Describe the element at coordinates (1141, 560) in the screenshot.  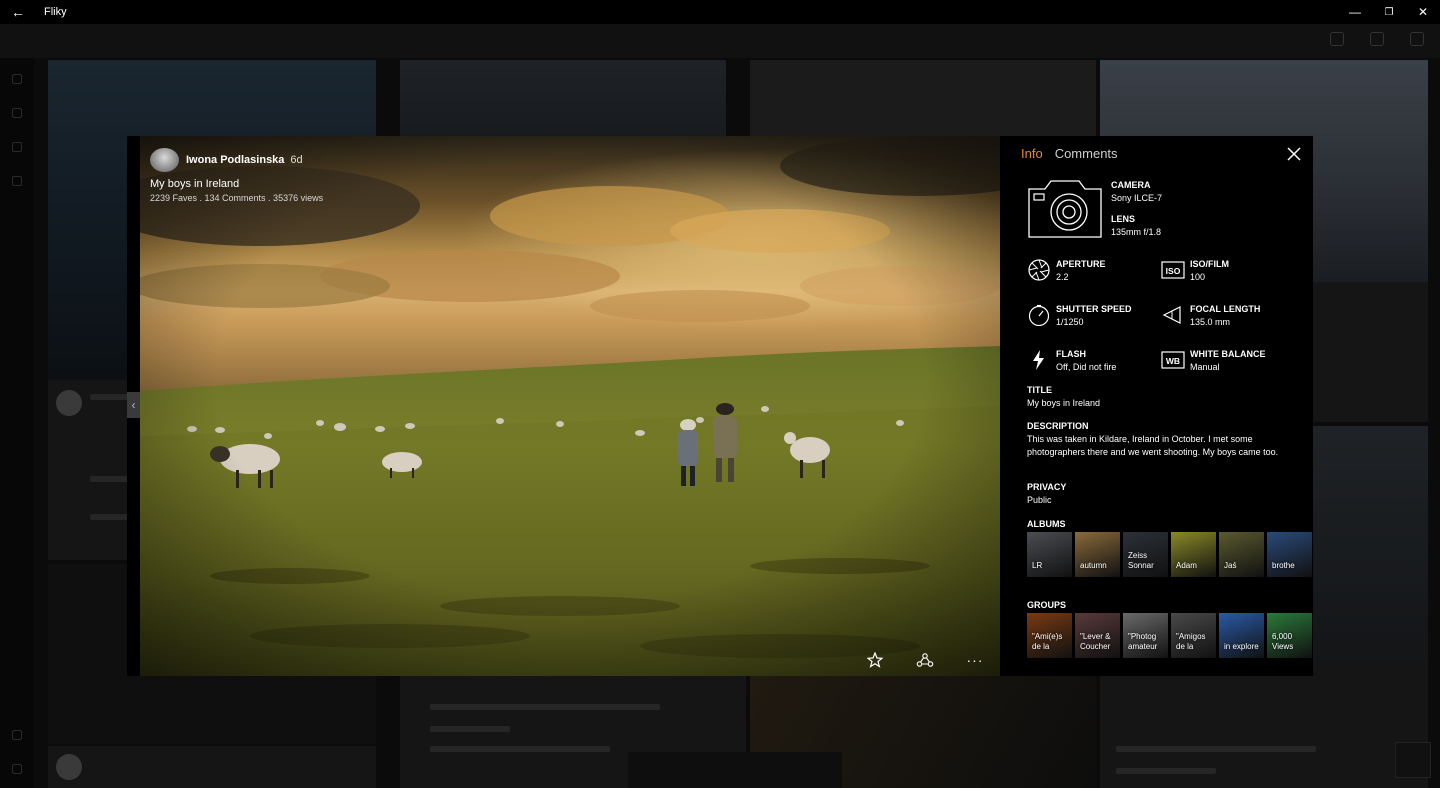
I see `album-thumb-label: Zeiss Sonnar` at that location.